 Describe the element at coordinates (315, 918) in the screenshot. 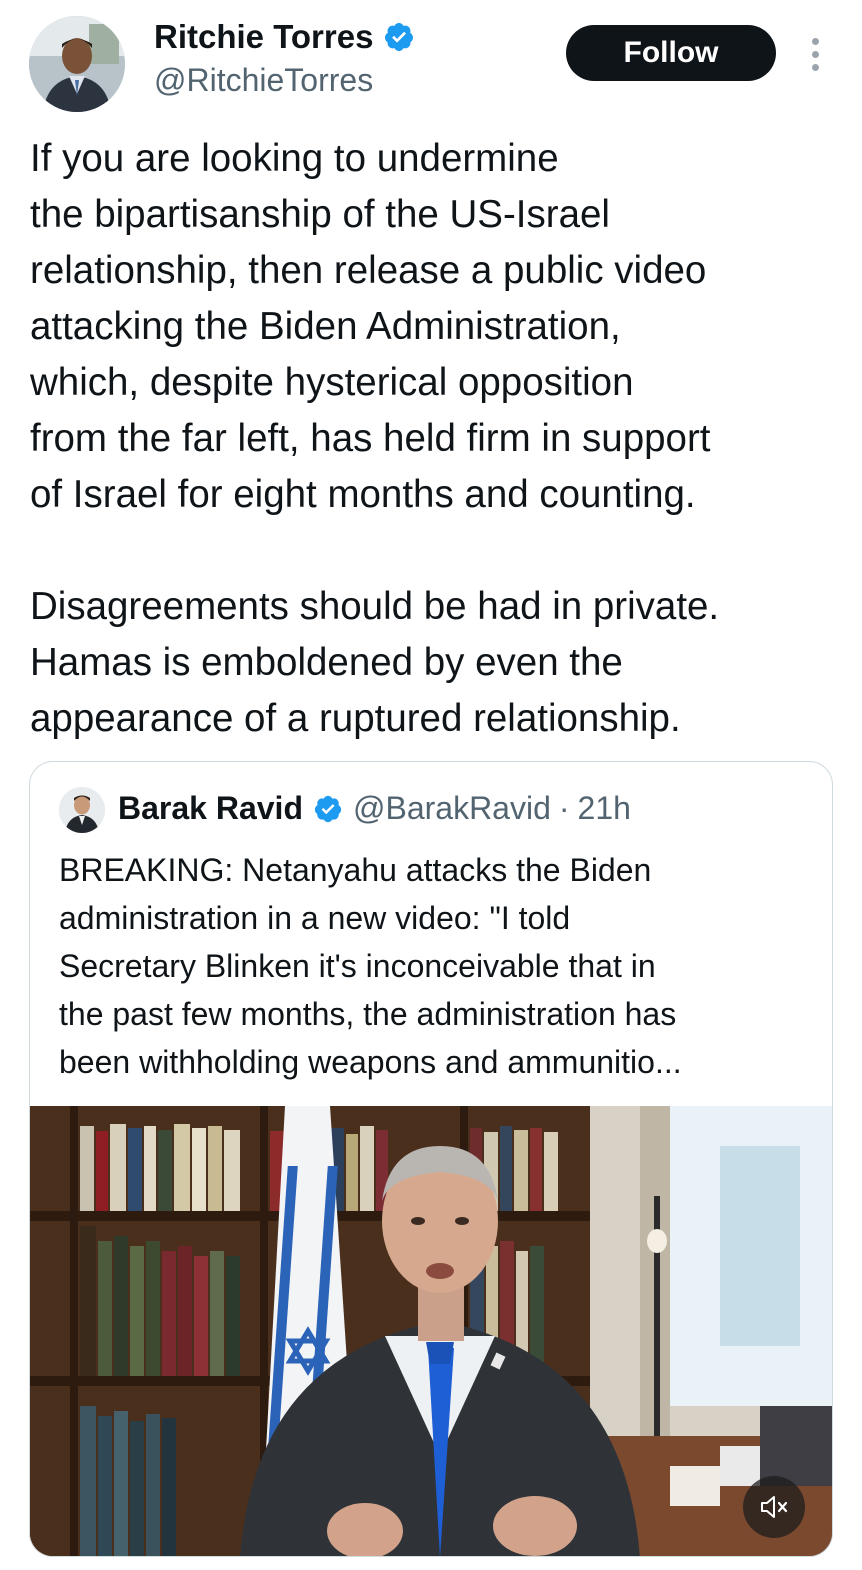

I see `quote-text-line: administration in a new video: "I told` at that location.